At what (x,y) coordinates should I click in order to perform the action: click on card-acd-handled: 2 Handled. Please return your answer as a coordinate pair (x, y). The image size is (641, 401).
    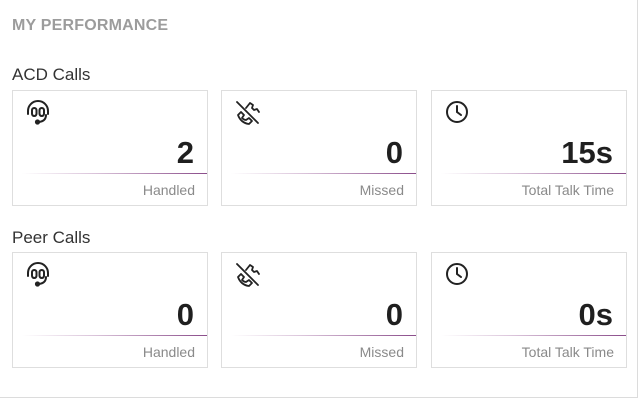
    Looking at the image, I should click on (110, 148).